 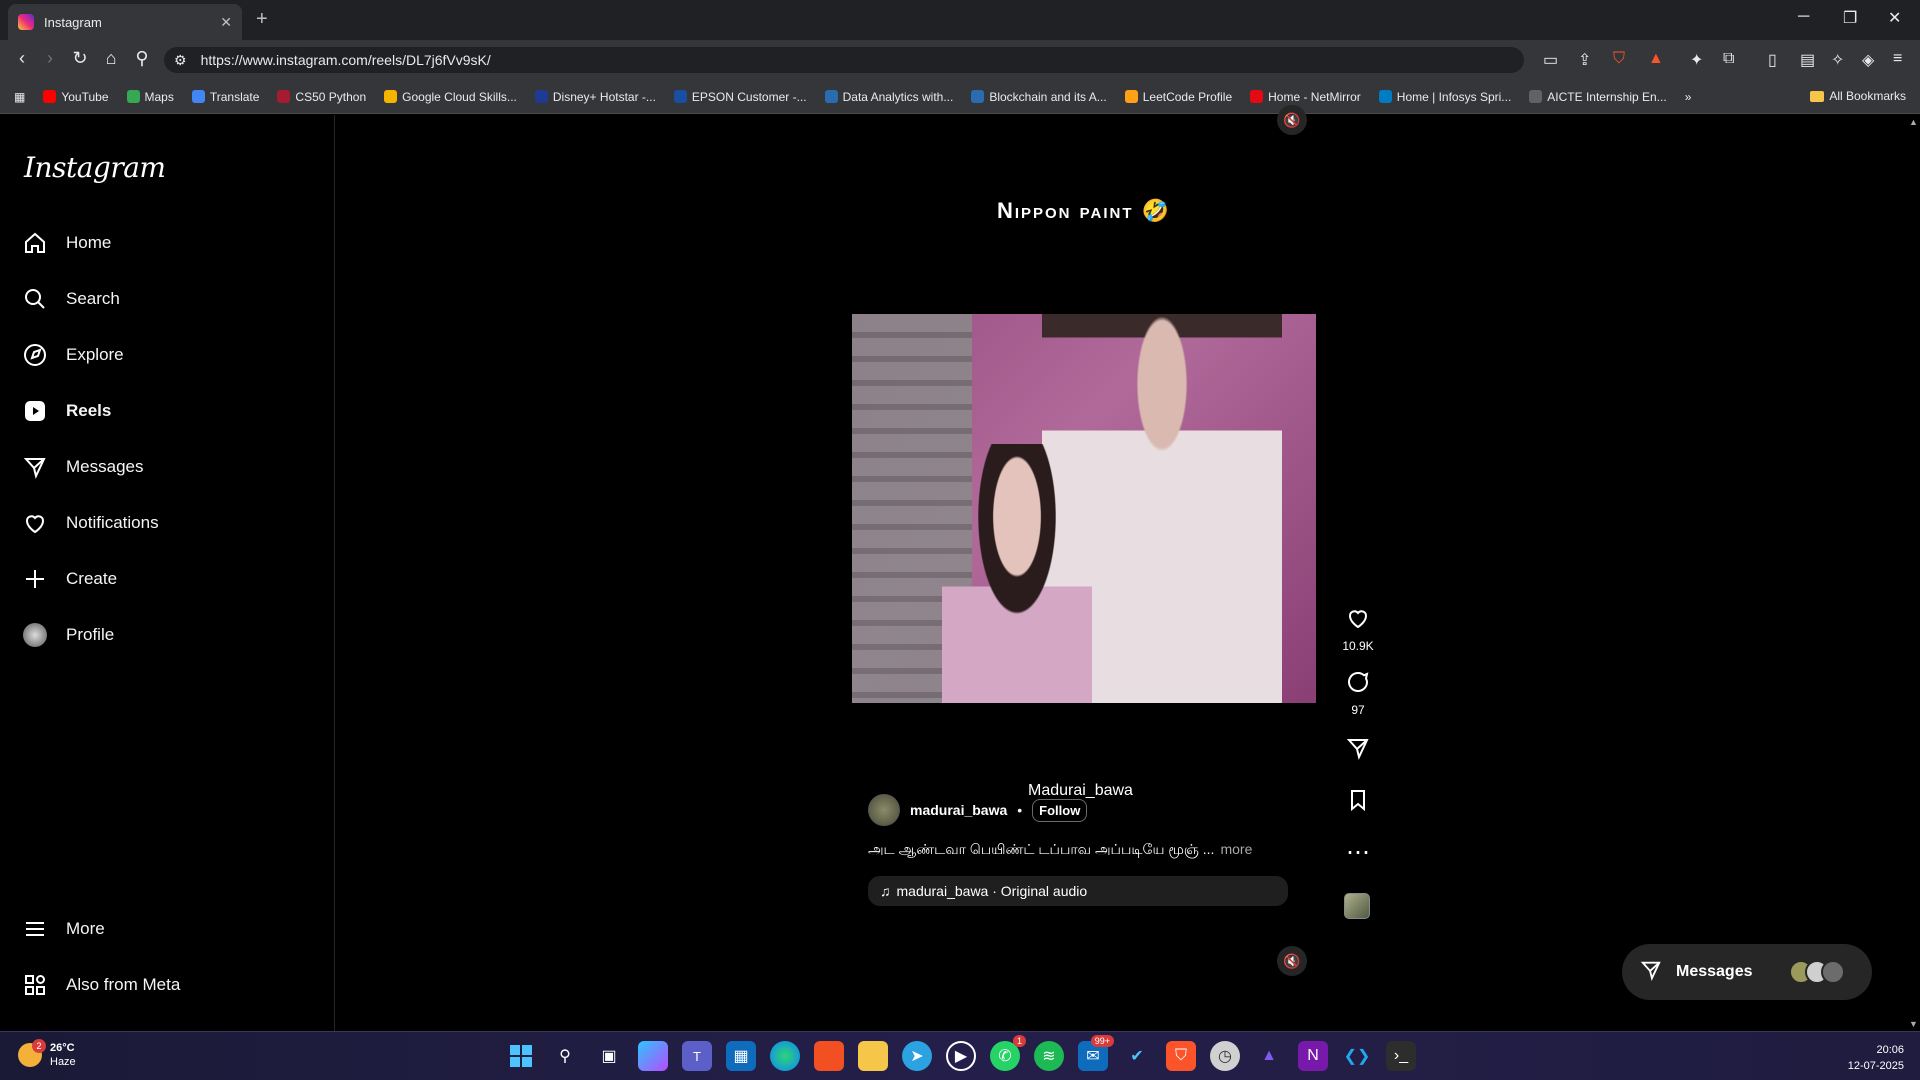 I want to click on original-audio-link: ♫ madurai_bawa · Original audio, so click(x=1078, y=891).